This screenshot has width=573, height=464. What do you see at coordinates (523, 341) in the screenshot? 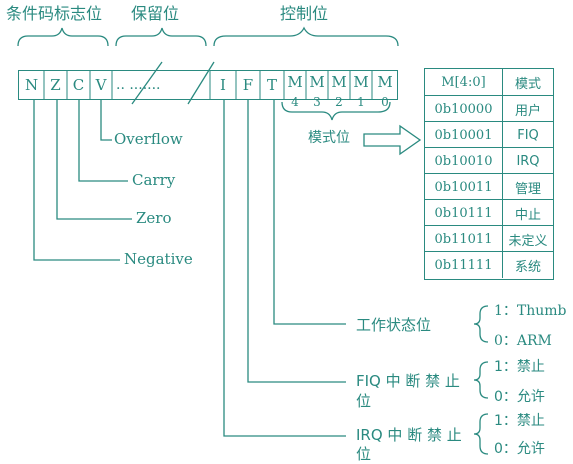
I see `t-bit-option-0: 0：ARM` at bounding box center [523, 341].